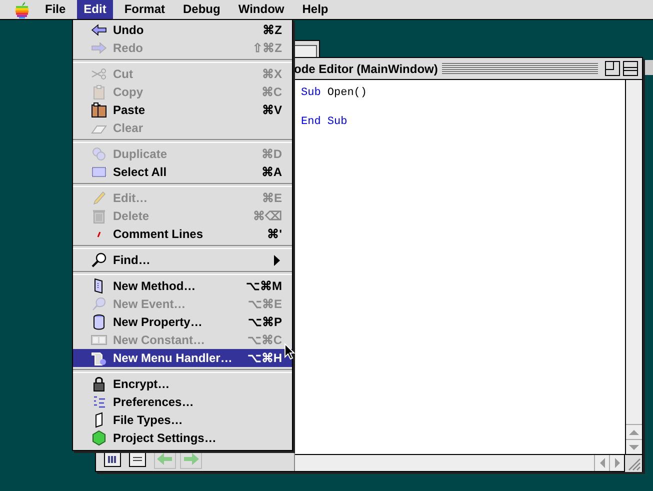 Image resolution: width=653 pixels, height=491 pixels. I want to click on right-arrow-icon, so click(99, 48).